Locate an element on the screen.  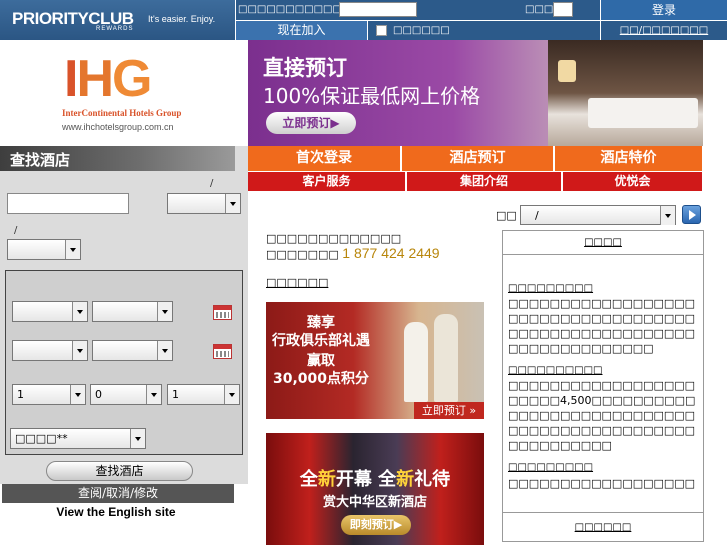
nav-customer-service: 客户服务 is located at coordinates (327, 181).